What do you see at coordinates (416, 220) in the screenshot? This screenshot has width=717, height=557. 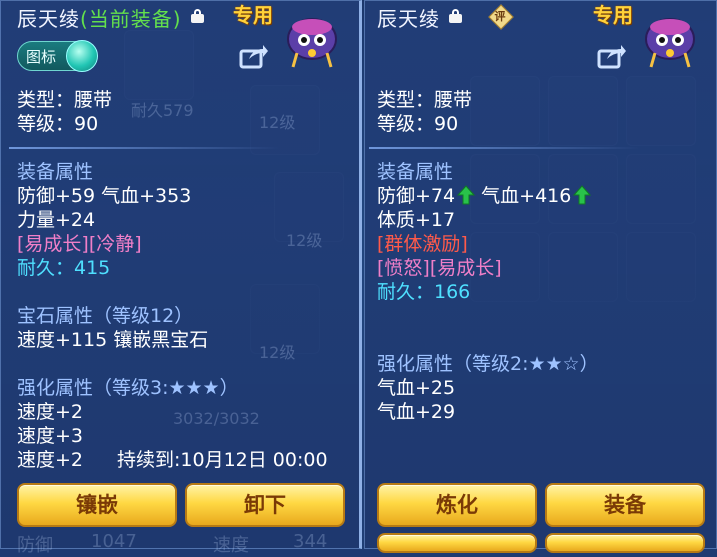 I see `equip-attr-line: 体质+17` at bounding box center [416, 220].